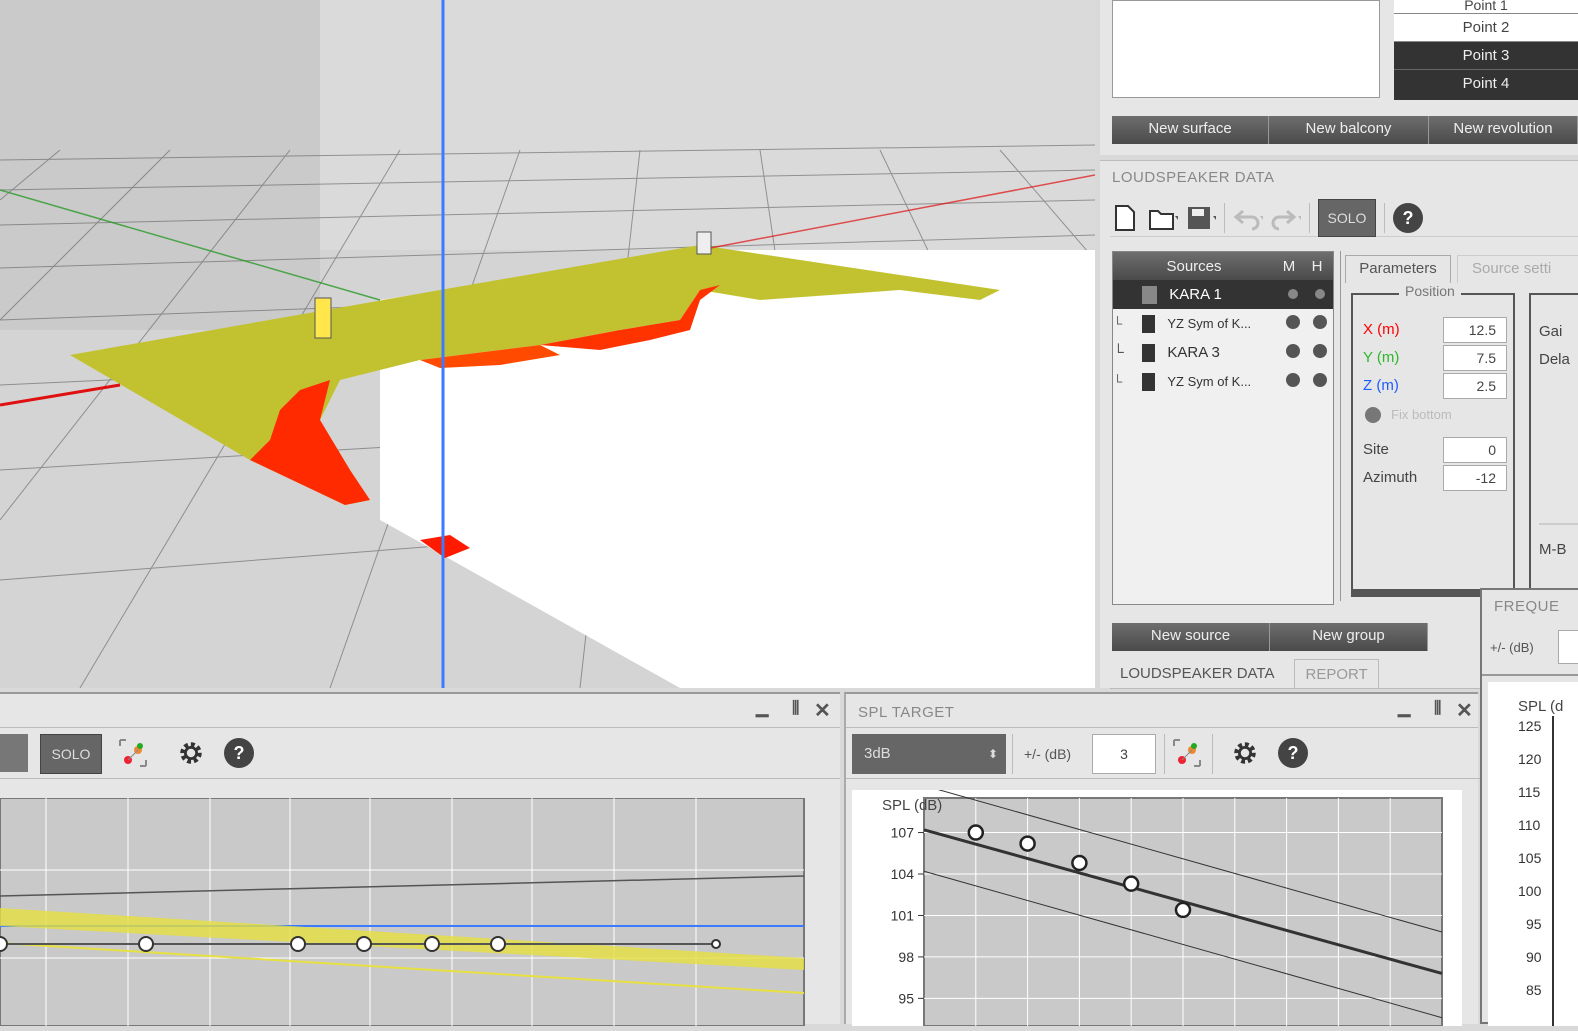 The width and height of the screenshot is (1578, 1031). I want to click on tab-report: REPORT, so click(1336, 673).